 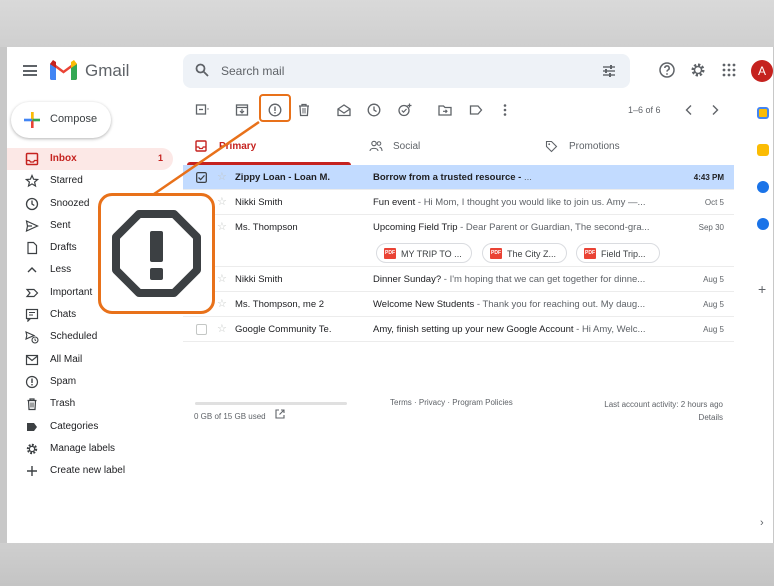 I want to click on report-spam-icon, so click(x=156, y=253).